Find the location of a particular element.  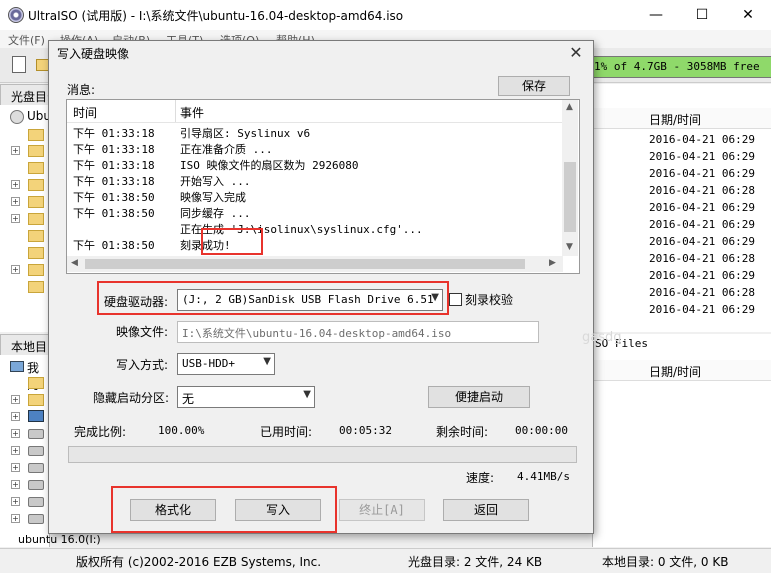

back-button: 返回 is located at coordinates (486, 510).